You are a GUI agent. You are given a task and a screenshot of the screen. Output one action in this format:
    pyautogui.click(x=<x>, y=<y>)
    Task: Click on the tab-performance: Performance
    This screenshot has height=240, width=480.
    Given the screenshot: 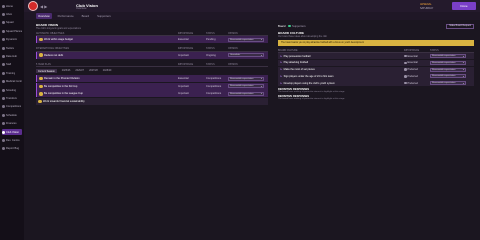 What is the action you would take?
    pyautogui.click(x=66, y=16)
    